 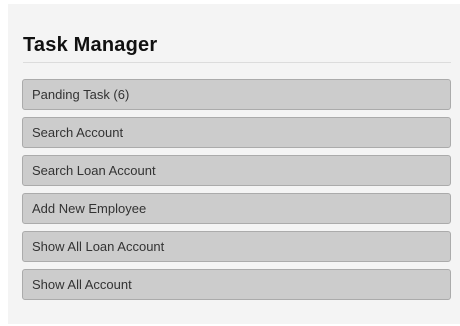 I want to click on menu-item-show-all-account: Show All Account, so click(x=236, y=284).